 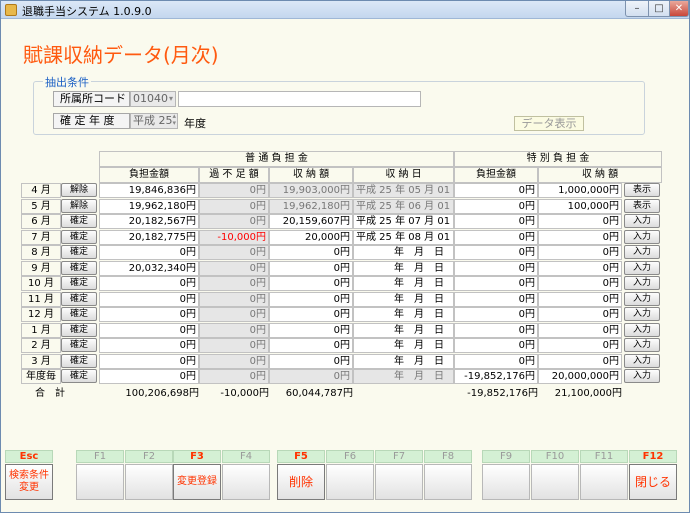 What do you see at coordinates (301, 482) in the screenshot?
I see `fkey-button-f5: 削除` at bounding box center [301, 482].